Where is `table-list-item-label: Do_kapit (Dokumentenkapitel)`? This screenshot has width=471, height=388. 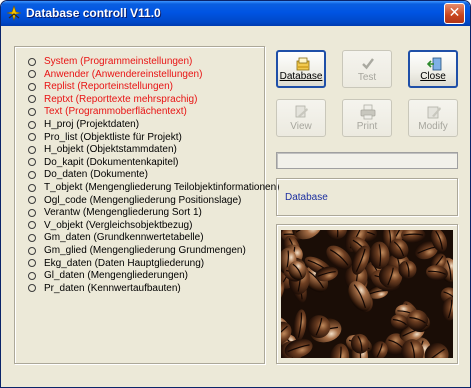
table-list-item-label: Do_kapit (Dokumentenkapitel) is located at coordinates (111, 162).